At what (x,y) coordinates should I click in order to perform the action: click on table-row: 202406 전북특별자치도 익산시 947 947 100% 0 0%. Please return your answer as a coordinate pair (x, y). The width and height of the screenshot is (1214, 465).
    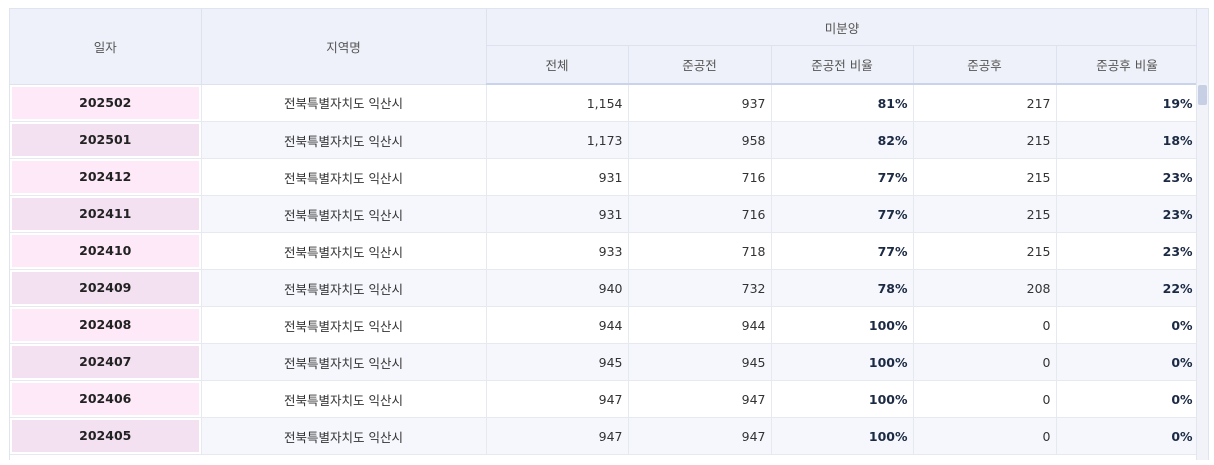
    Looking at the image, I should click on (604, 399).